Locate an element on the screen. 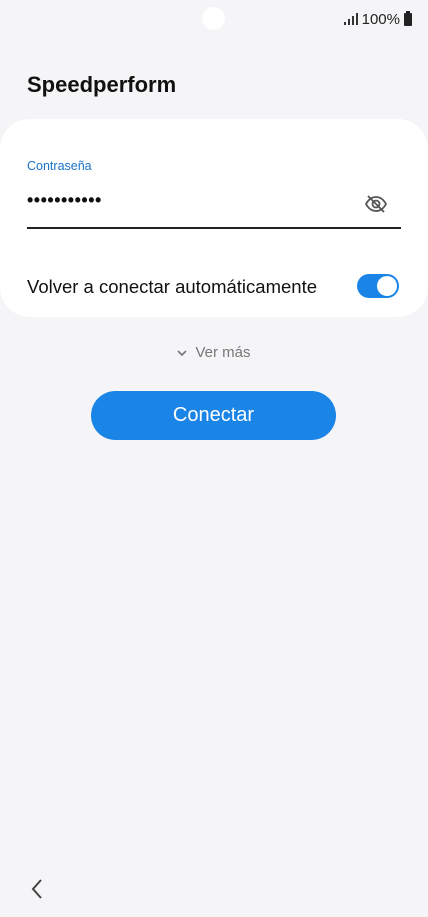 Image resolution: width=428 pixels, height=917 pixels. auto-reconnect-row: Volver a conectar automáticamente is located at coordinates (214, 286).